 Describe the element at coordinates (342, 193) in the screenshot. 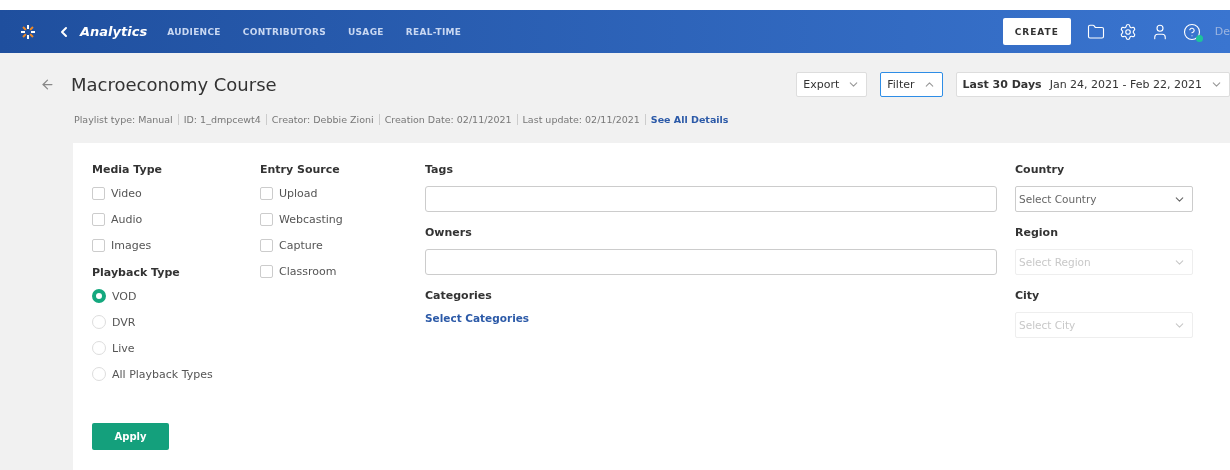

I see `checkbox-option: Upload` at that location.